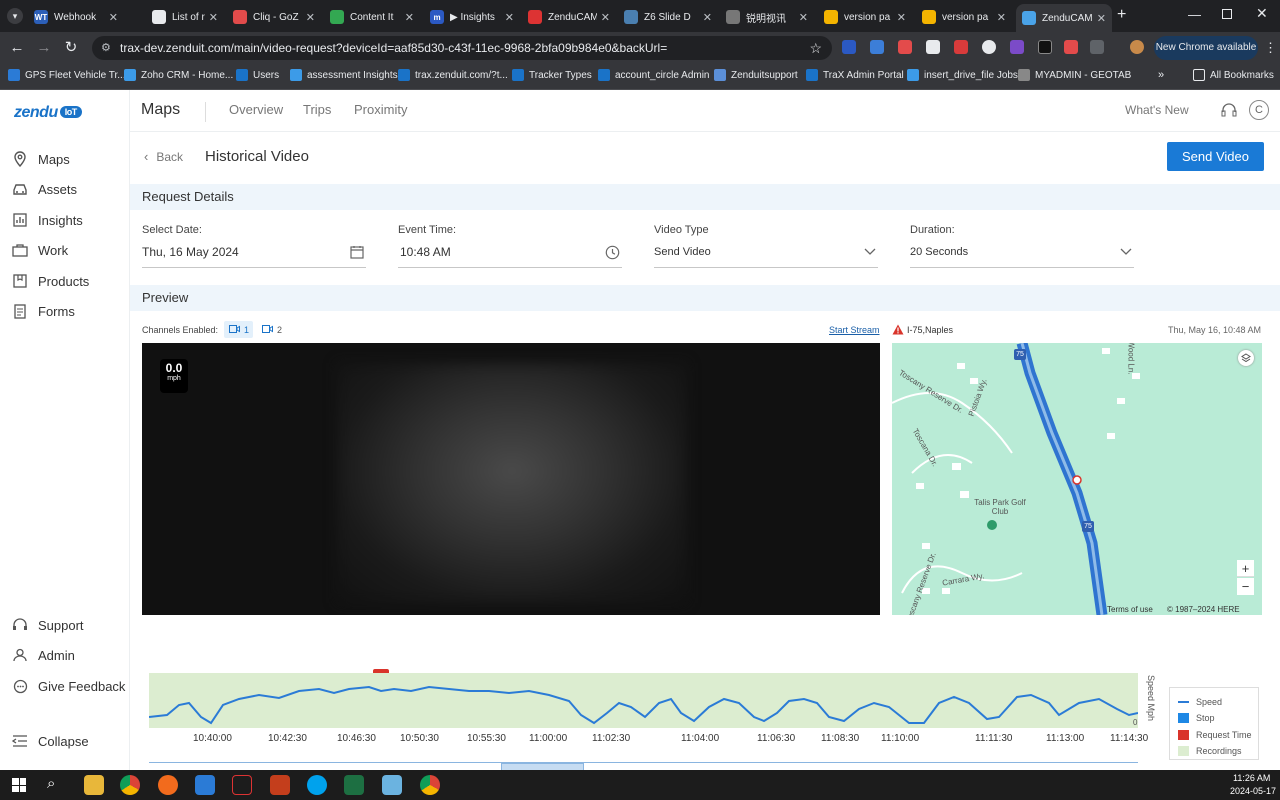 The height and width of the screenshot is (800, 1280). Describe the element at coordinates (51, 783) in the screenshot. I see `search-icon: ⌕` at that location.